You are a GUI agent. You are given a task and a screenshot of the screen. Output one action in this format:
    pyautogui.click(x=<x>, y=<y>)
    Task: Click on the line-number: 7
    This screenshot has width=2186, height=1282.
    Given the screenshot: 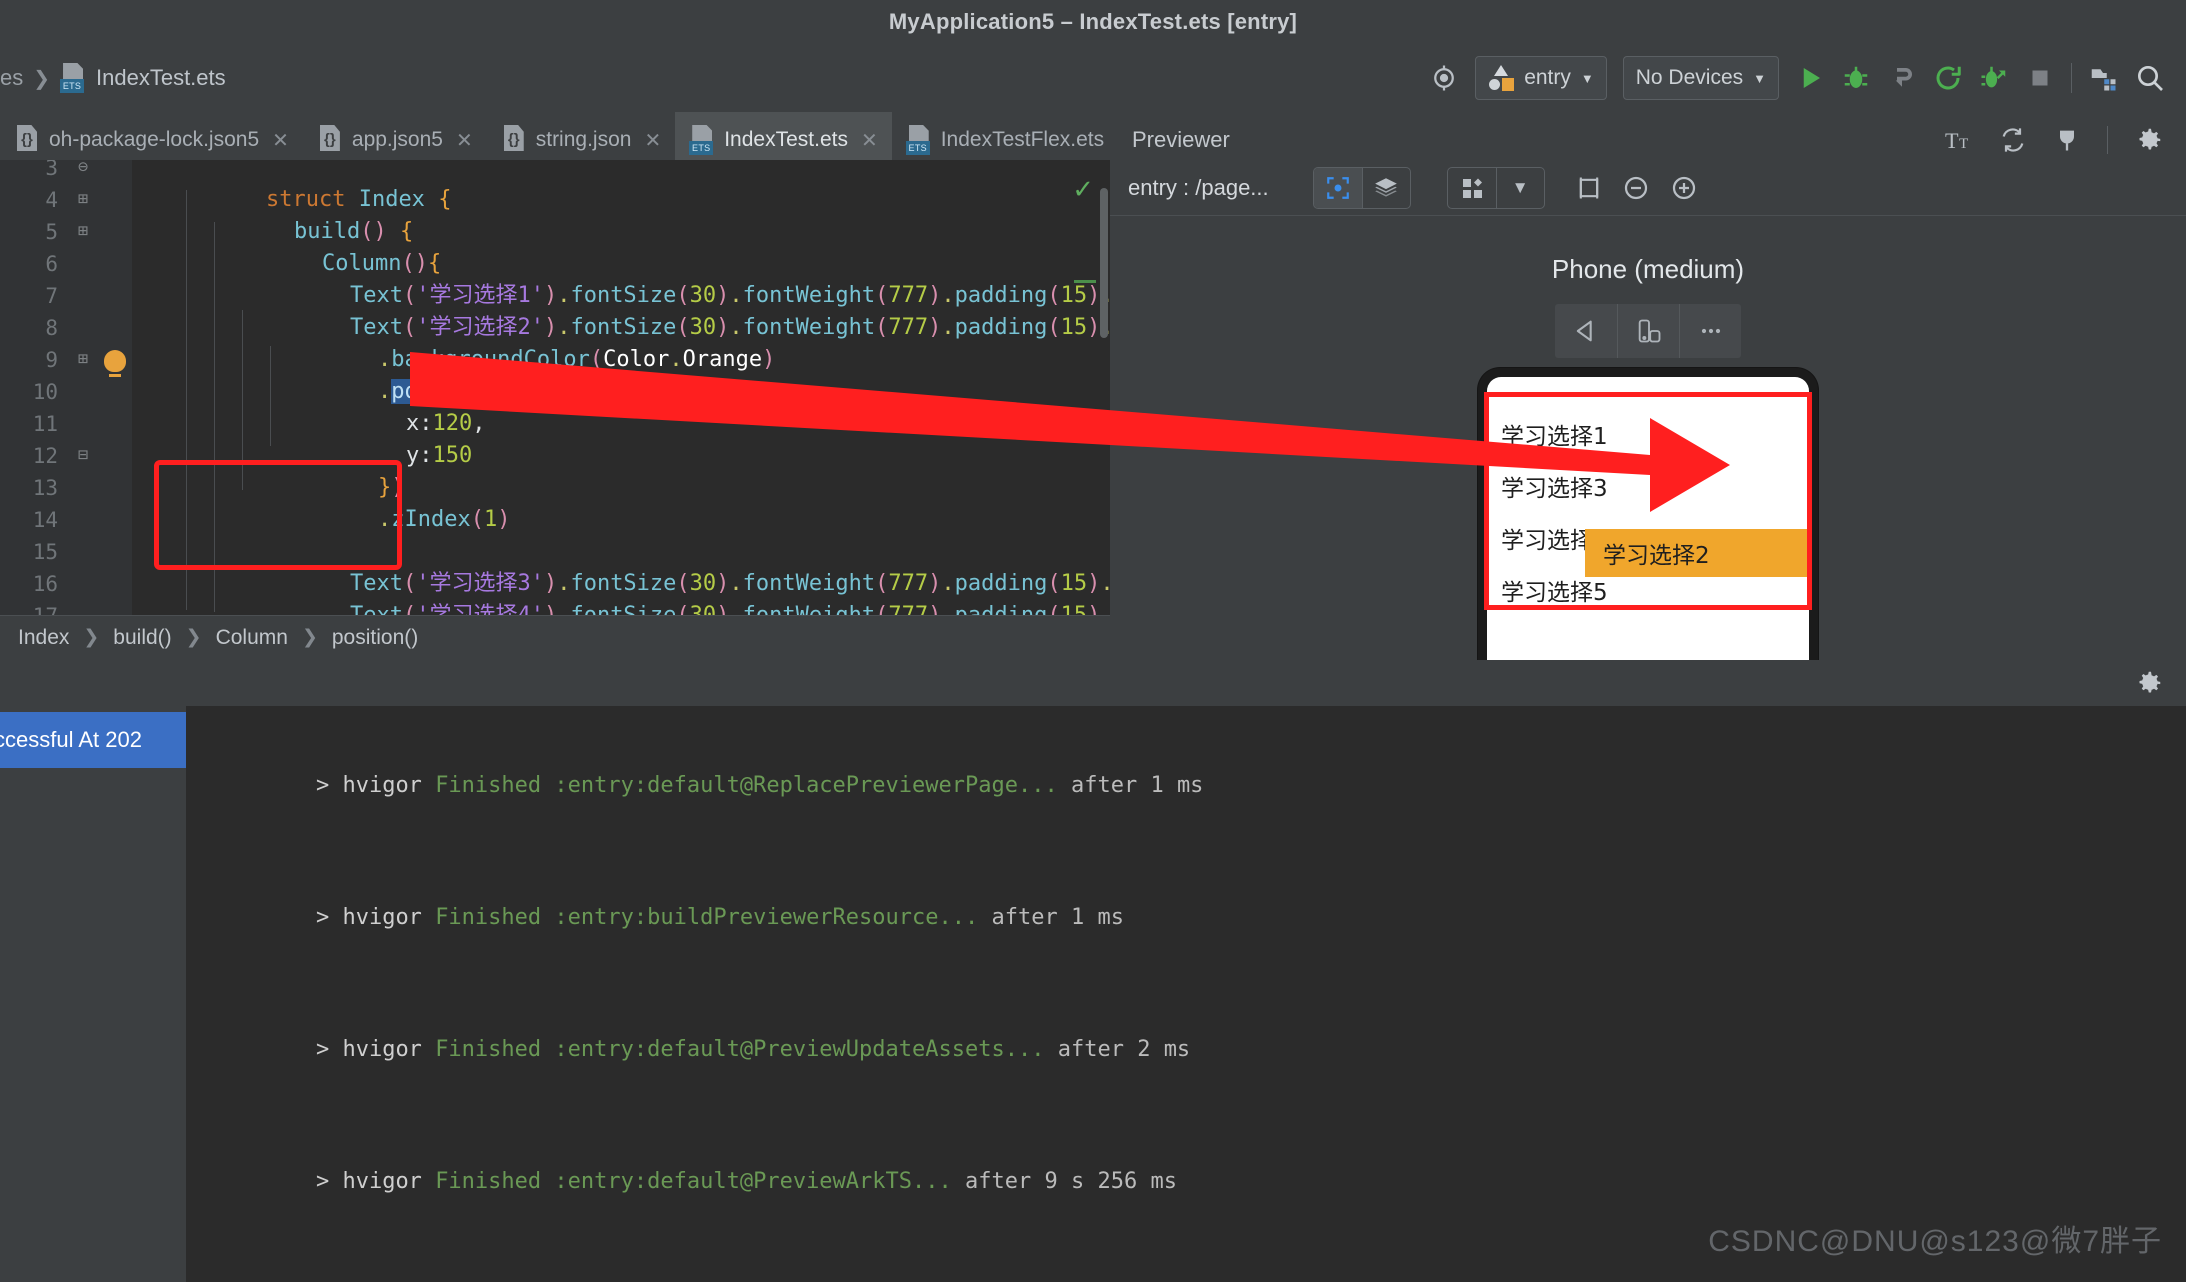 What is the action you would take?
    pyautogui.click(x=51, y=296)
    